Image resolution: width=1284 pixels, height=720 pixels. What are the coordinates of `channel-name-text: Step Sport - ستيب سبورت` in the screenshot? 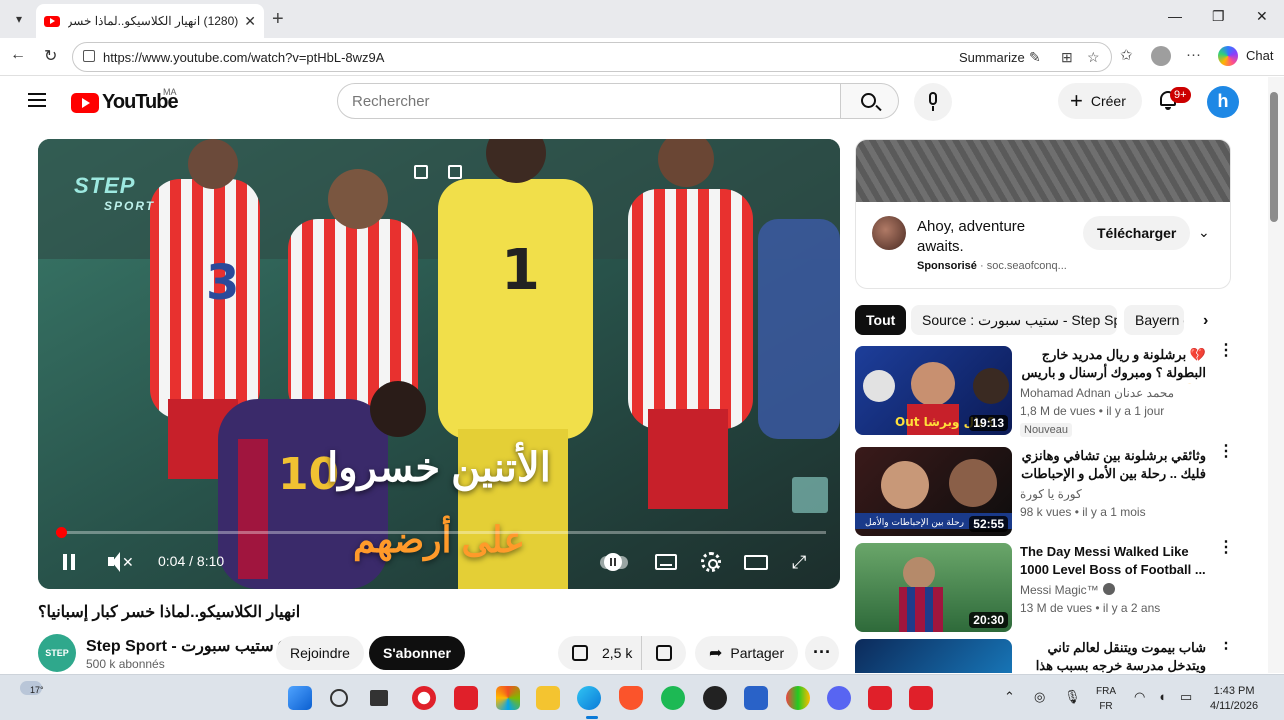 It's located at (180, 646).